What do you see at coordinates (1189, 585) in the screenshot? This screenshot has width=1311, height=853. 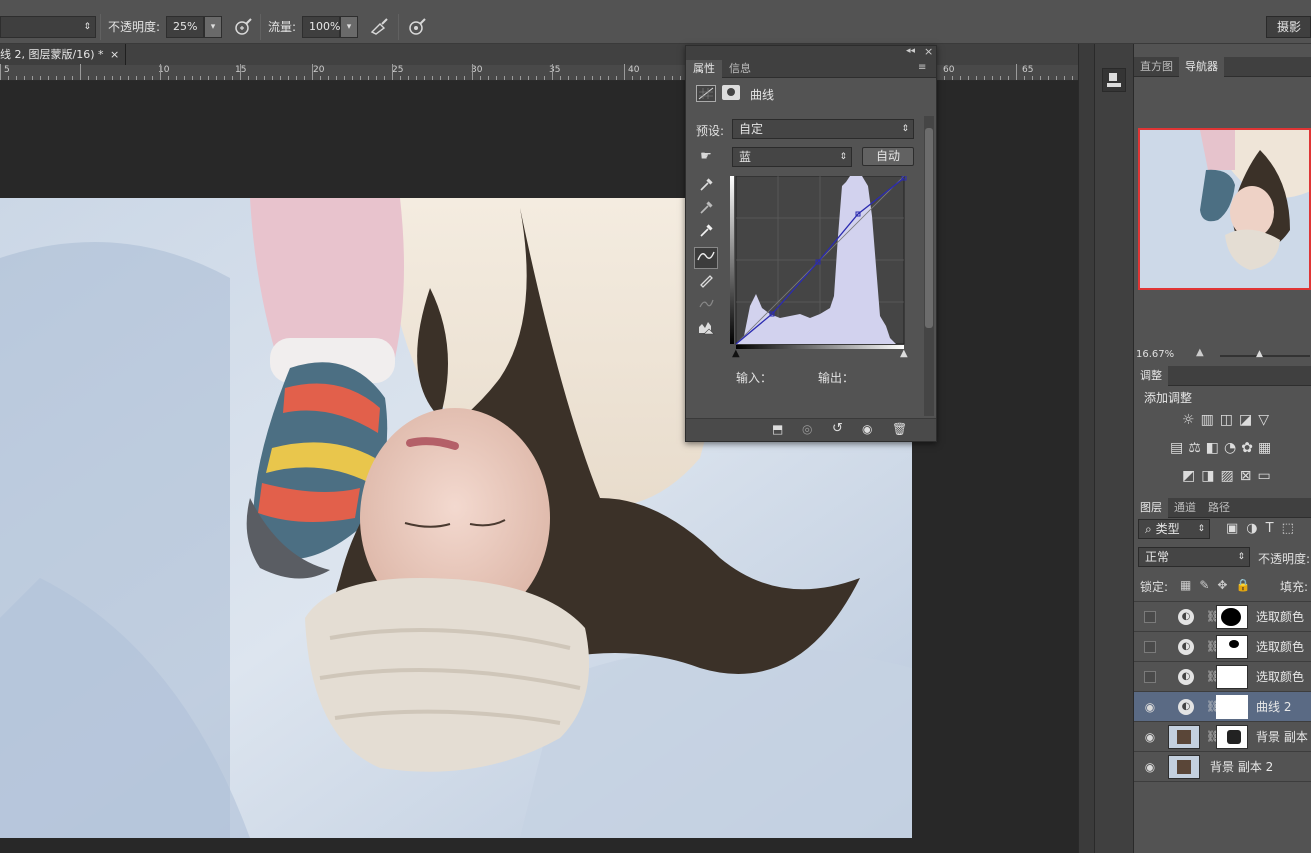 I see `lock-transparent-icon: ▦` at bounding box center [1189, 585].